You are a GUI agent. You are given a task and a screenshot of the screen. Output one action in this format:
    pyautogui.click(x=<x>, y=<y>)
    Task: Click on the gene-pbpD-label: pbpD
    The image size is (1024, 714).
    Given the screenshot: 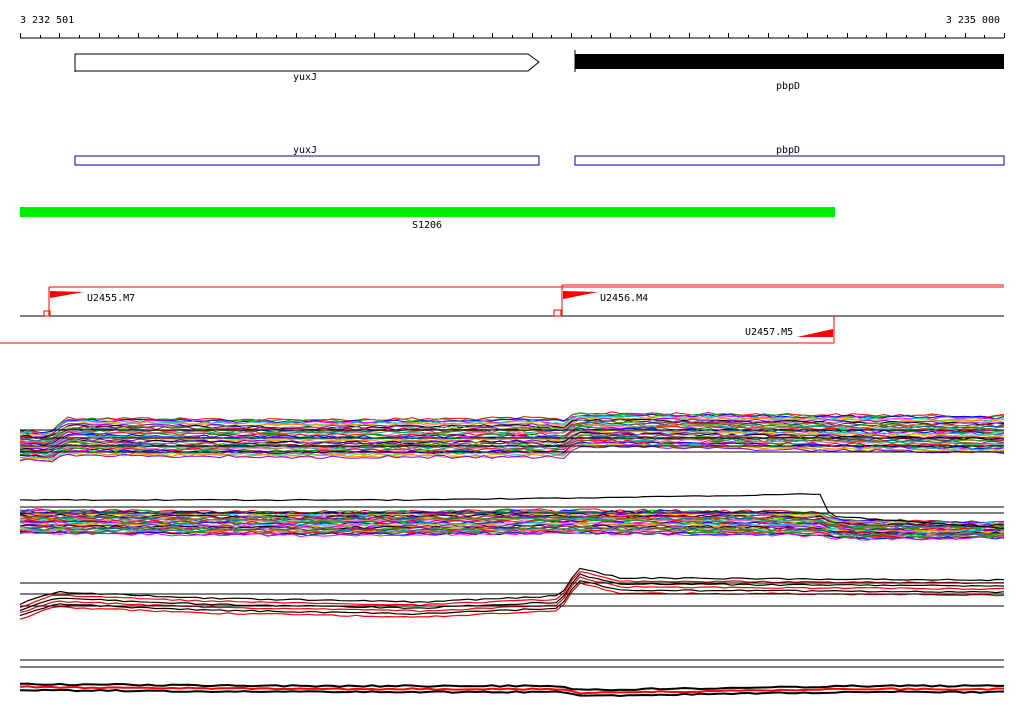 What is the action you would take?
    pyautogui.click(x=788, y=86)
    